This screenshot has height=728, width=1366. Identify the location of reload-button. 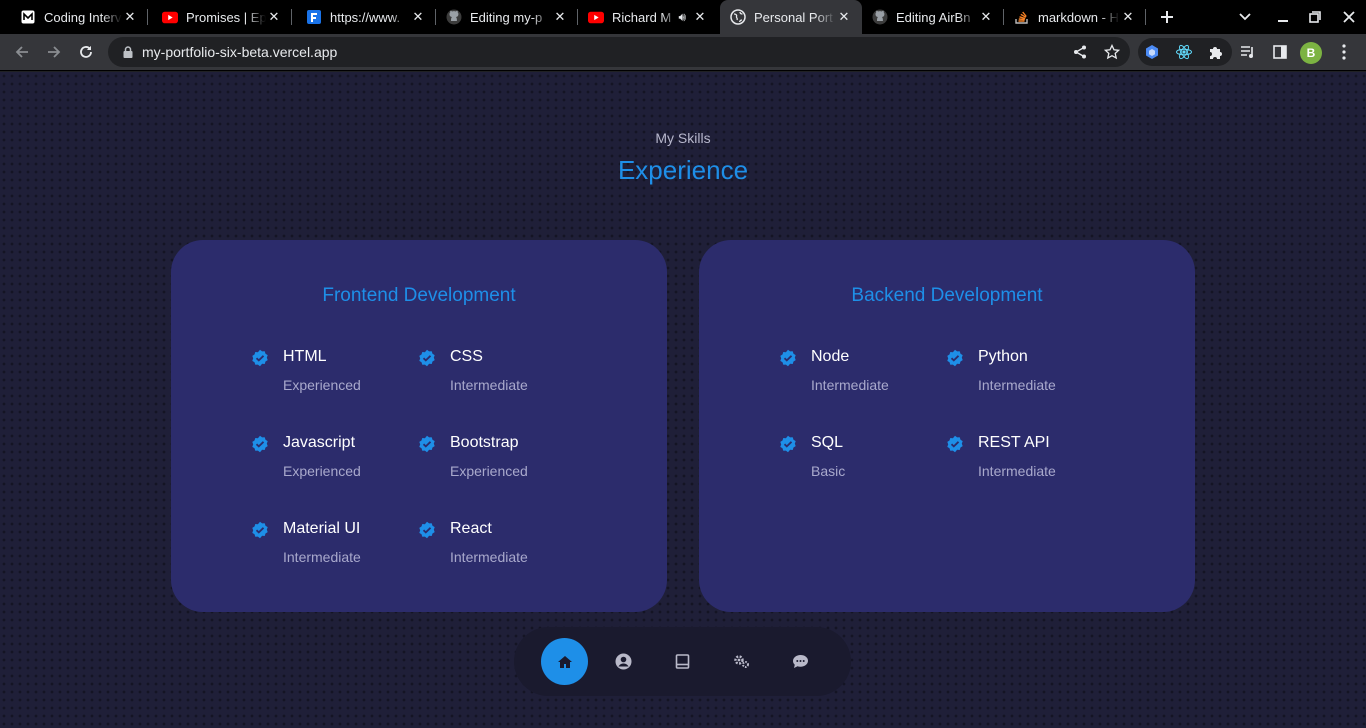
(86, 52).